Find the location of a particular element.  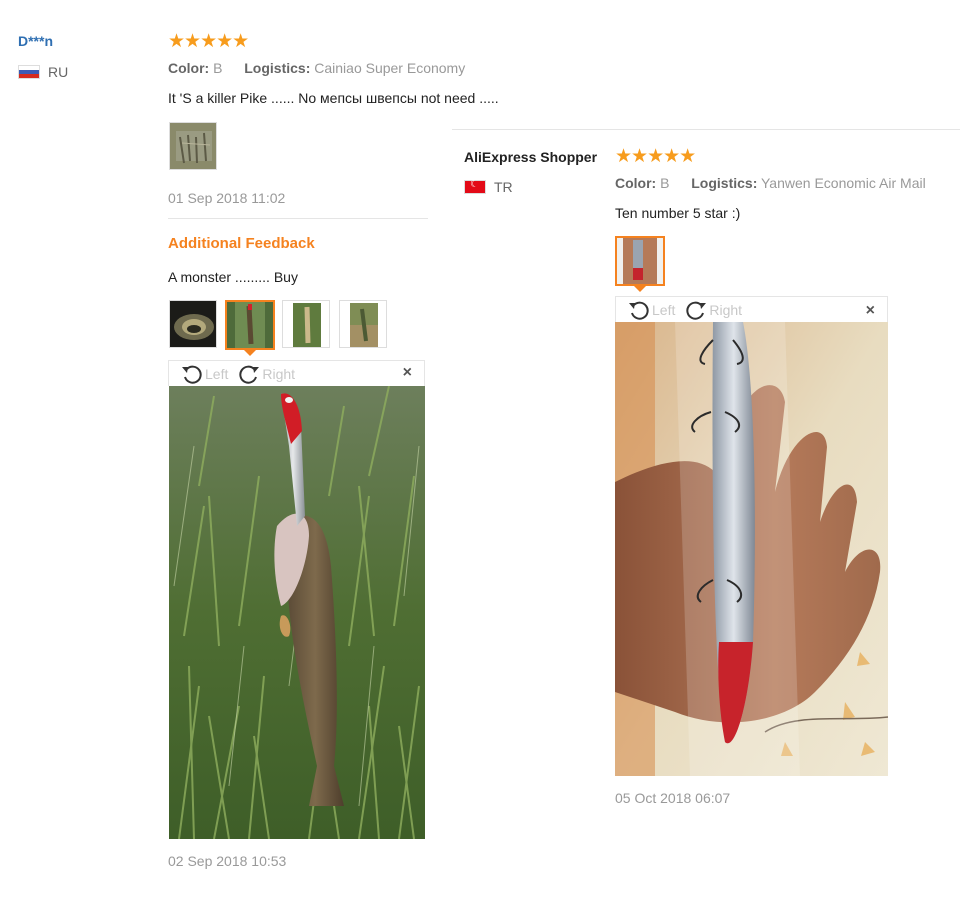

review-photo-thumbnail-active is located at coordinates (640, 261).